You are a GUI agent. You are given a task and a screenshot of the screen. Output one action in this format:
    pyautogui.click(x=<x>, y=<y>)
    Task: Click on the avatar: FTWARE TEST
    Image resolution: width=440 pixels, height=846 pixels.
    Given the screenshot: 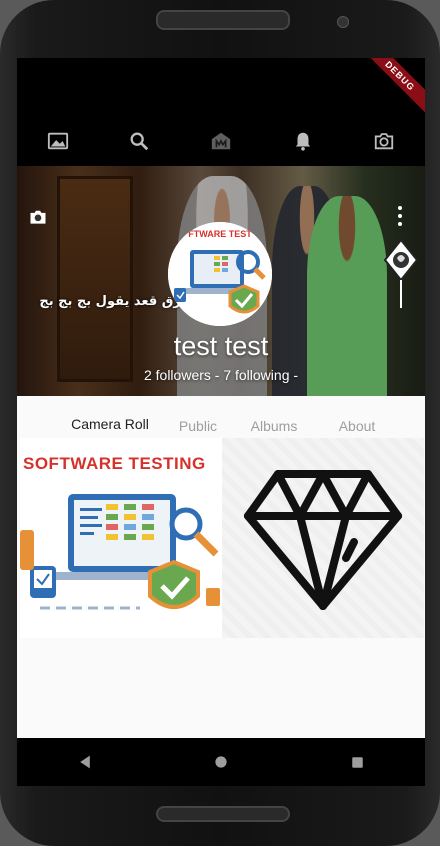 What is the action you would take?
    pyautogui.click(x=220, y=274)
    